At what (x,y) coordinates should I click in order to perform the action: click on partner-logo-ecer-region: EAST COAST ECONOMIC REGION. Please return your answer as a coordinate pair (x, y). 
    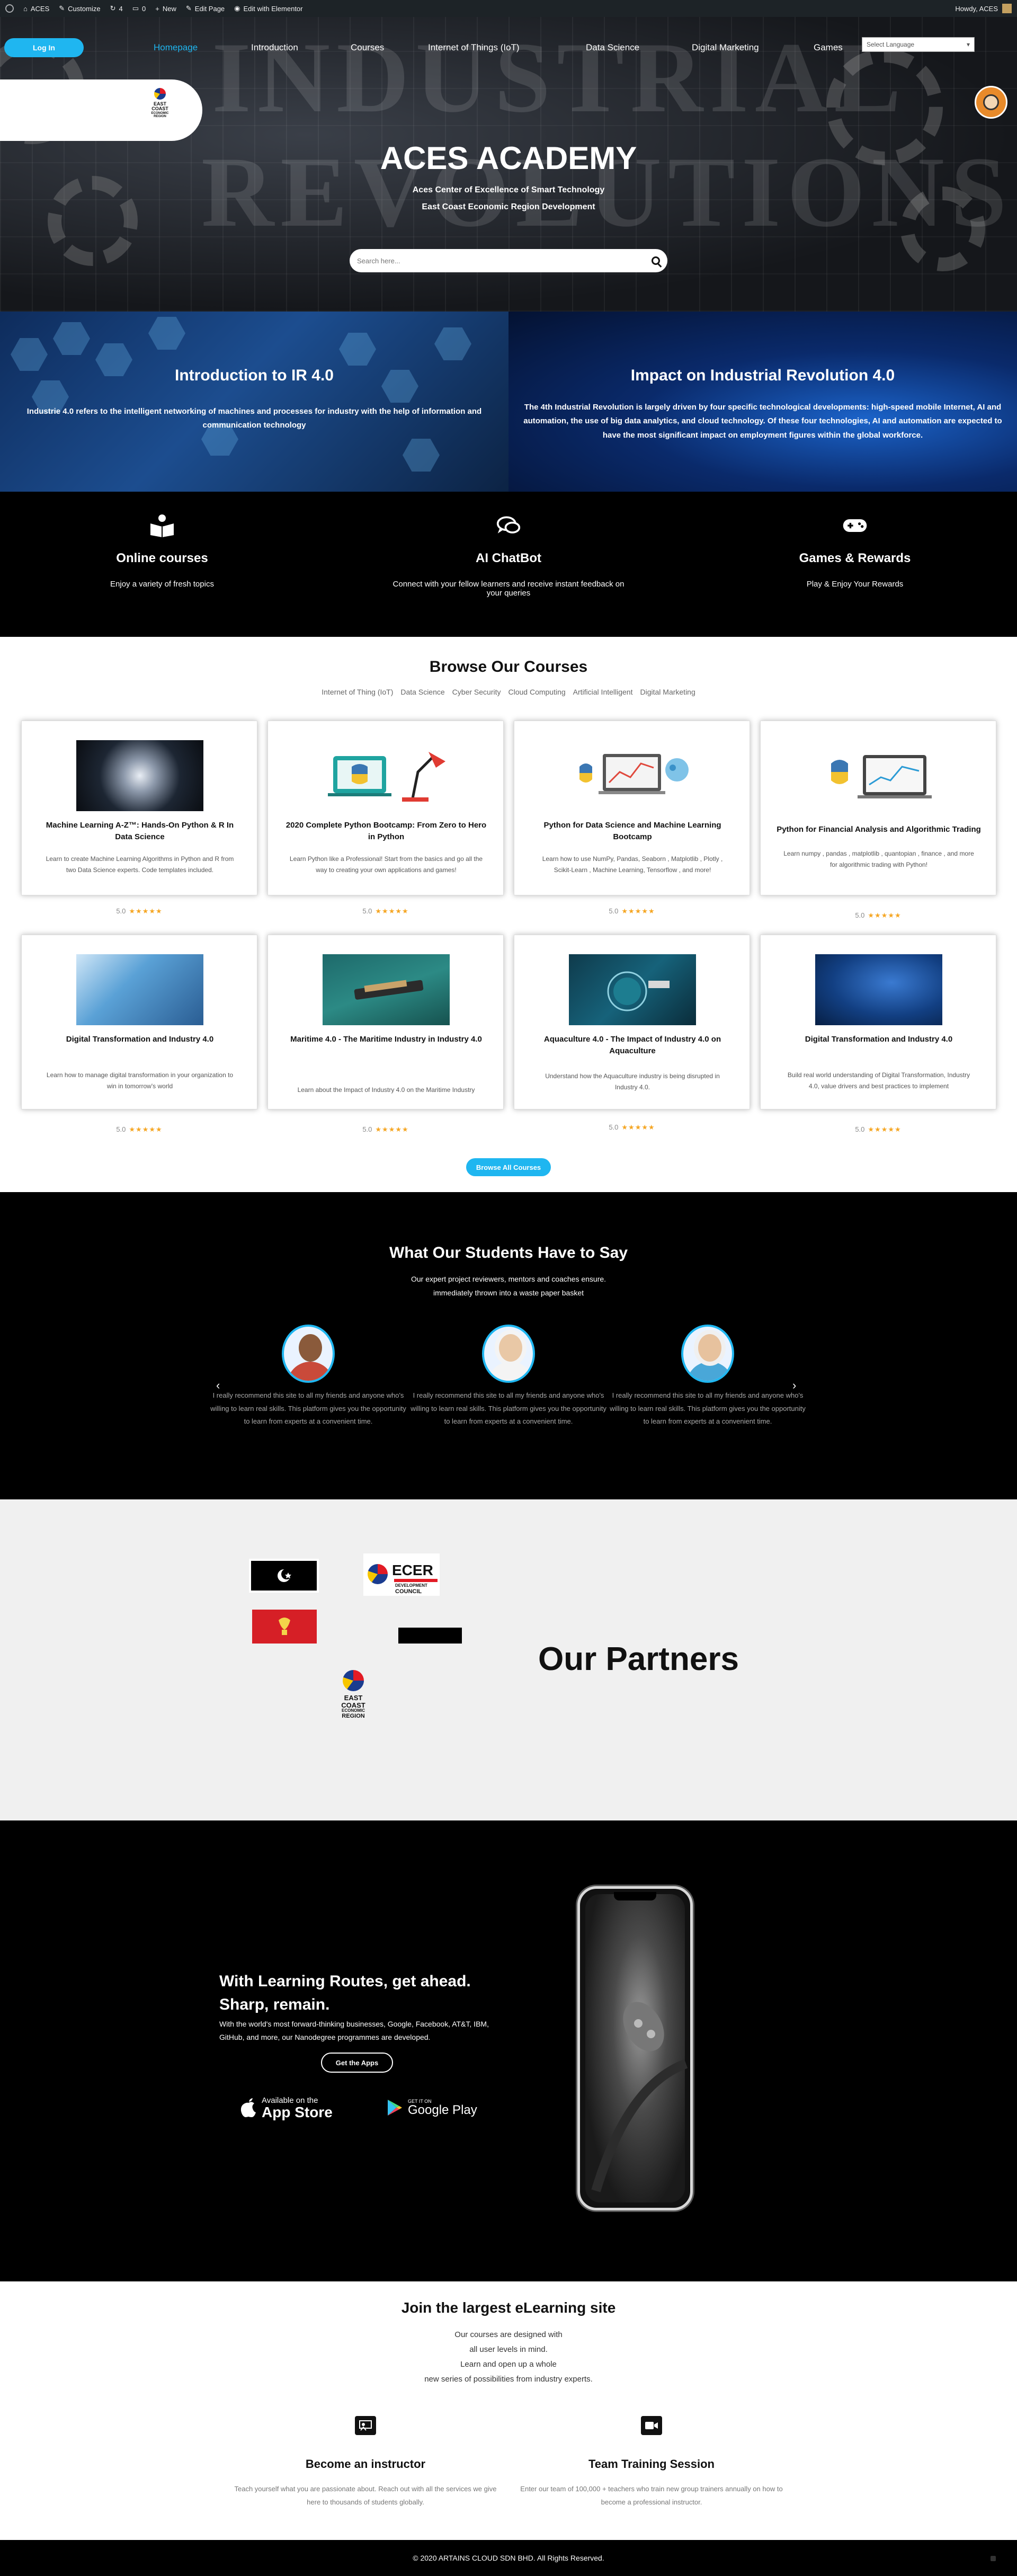
    Looking at the image, I should click on (353, 1695).